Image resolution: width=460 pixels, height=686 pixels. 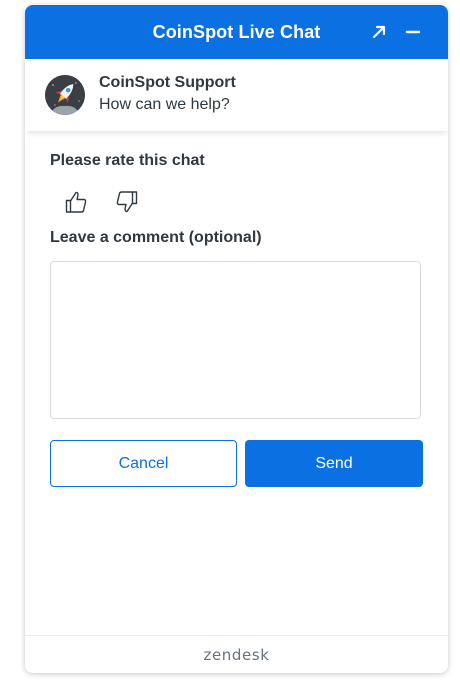 What do you see at coordinates (167, 82) in the screenshot?
I see `agent-name: CoinSpot Support` at bounding box center [167, 82].